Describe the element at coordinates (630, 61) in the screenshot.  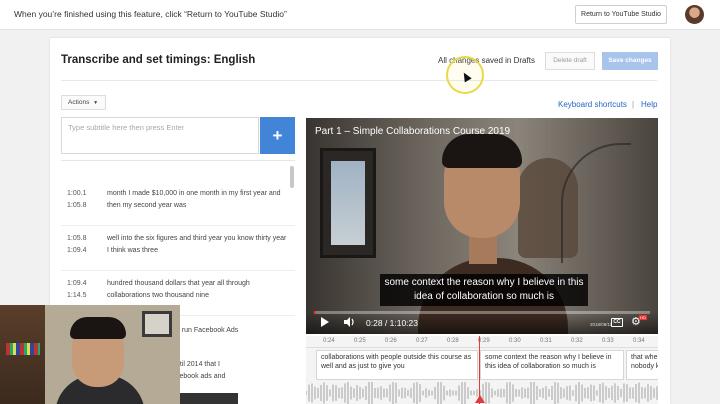
I see `save-changes-button: Save changes` at that location.